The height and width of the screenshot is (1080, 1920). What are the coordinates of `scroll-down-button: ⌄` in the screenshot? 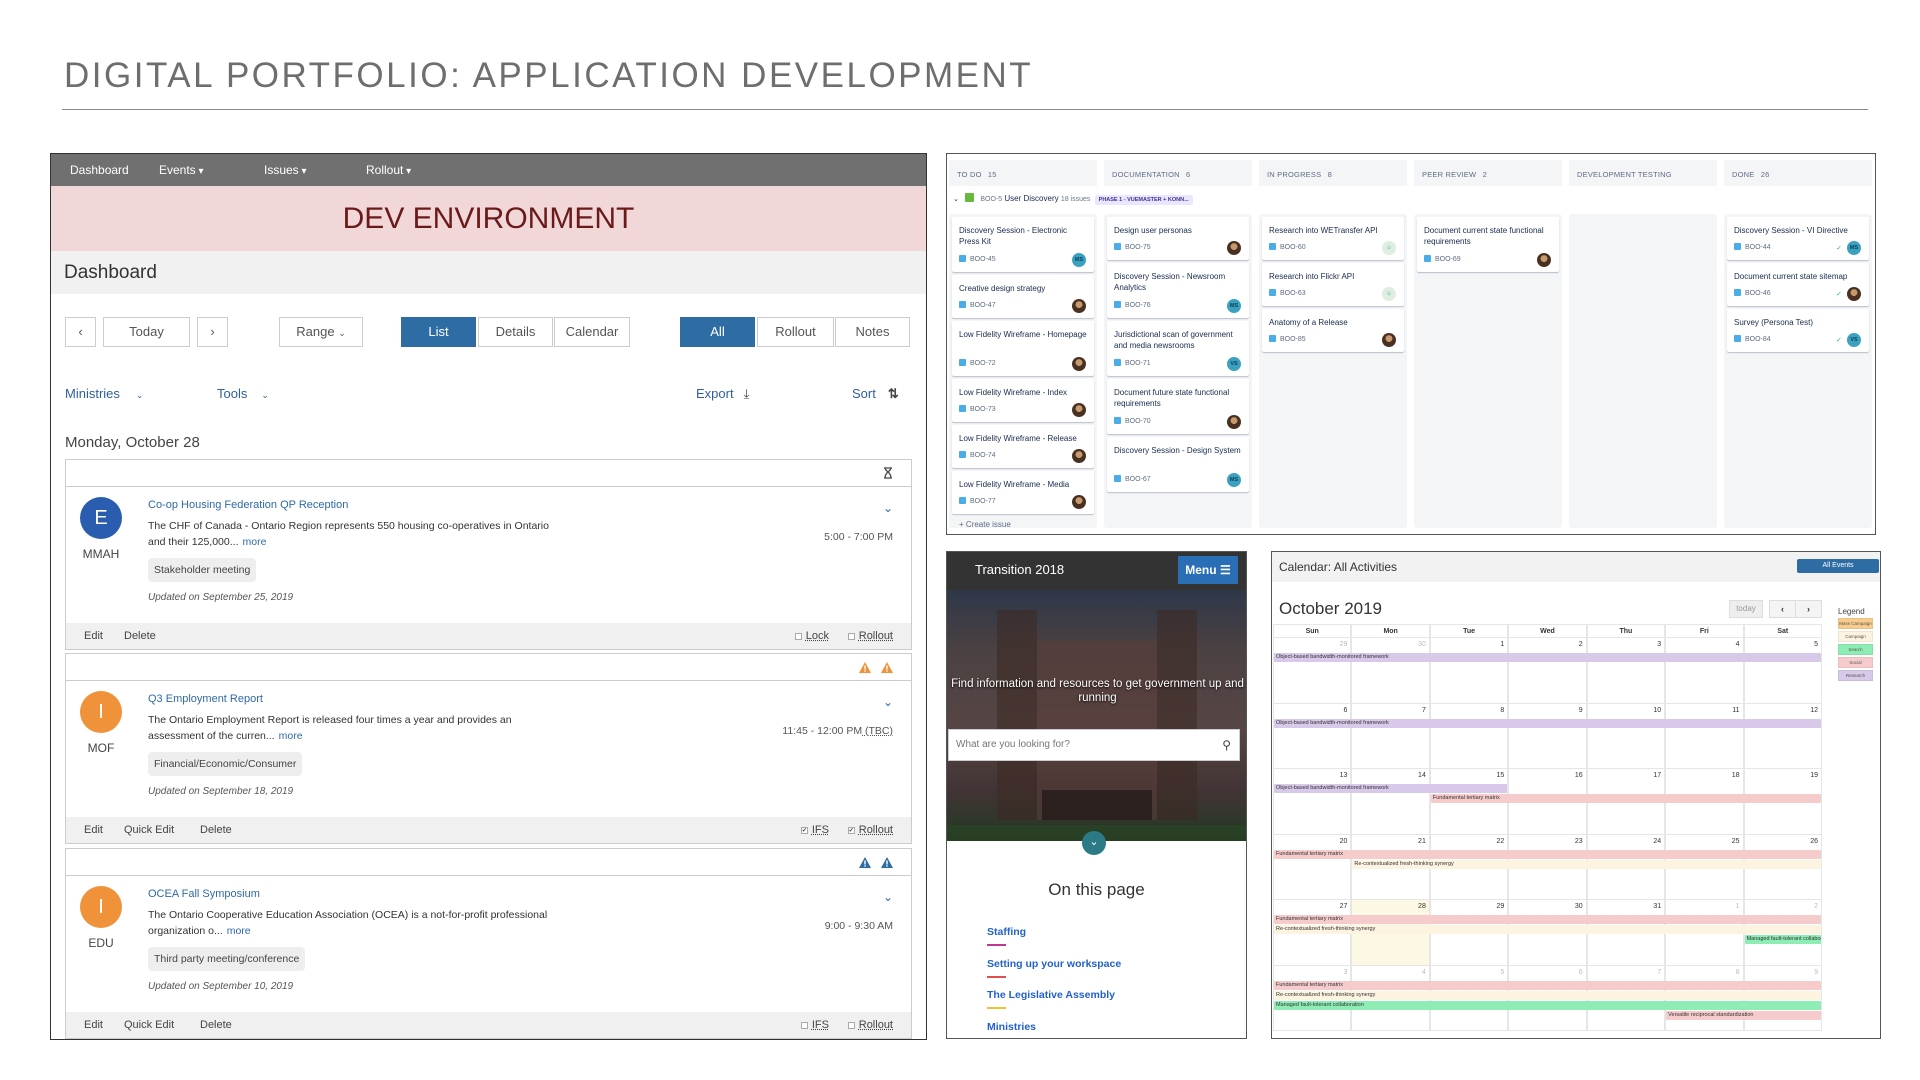 It's located at (1094, 843).